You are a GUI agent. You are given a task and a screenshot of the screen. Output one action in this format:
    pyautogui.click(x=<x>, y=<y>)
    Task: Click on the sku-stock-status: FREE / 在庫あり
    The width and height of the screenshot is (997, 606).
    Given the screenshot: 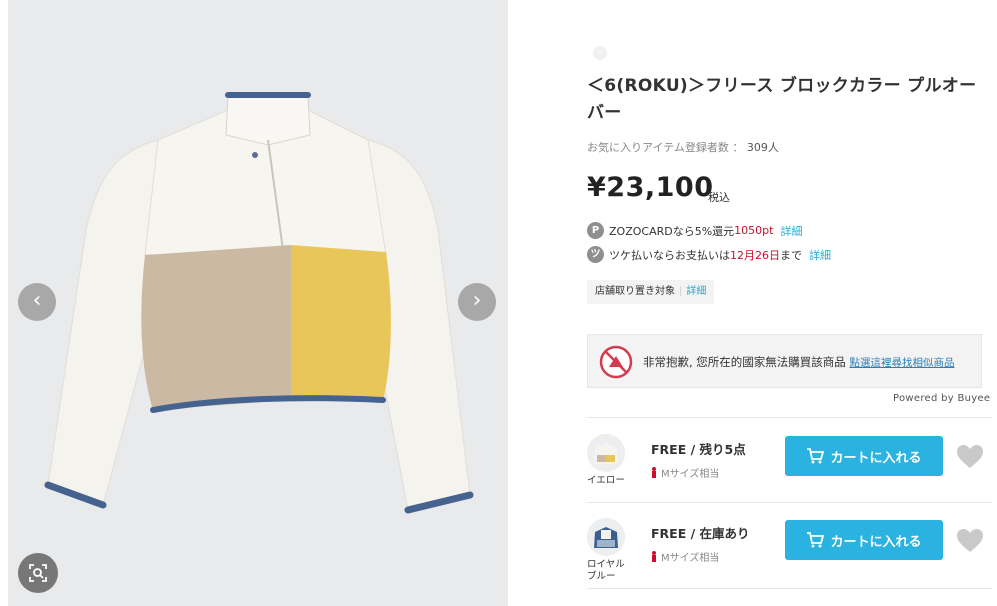 What is the action you would take?
    pyautogui.click(x=700, y=533)
    